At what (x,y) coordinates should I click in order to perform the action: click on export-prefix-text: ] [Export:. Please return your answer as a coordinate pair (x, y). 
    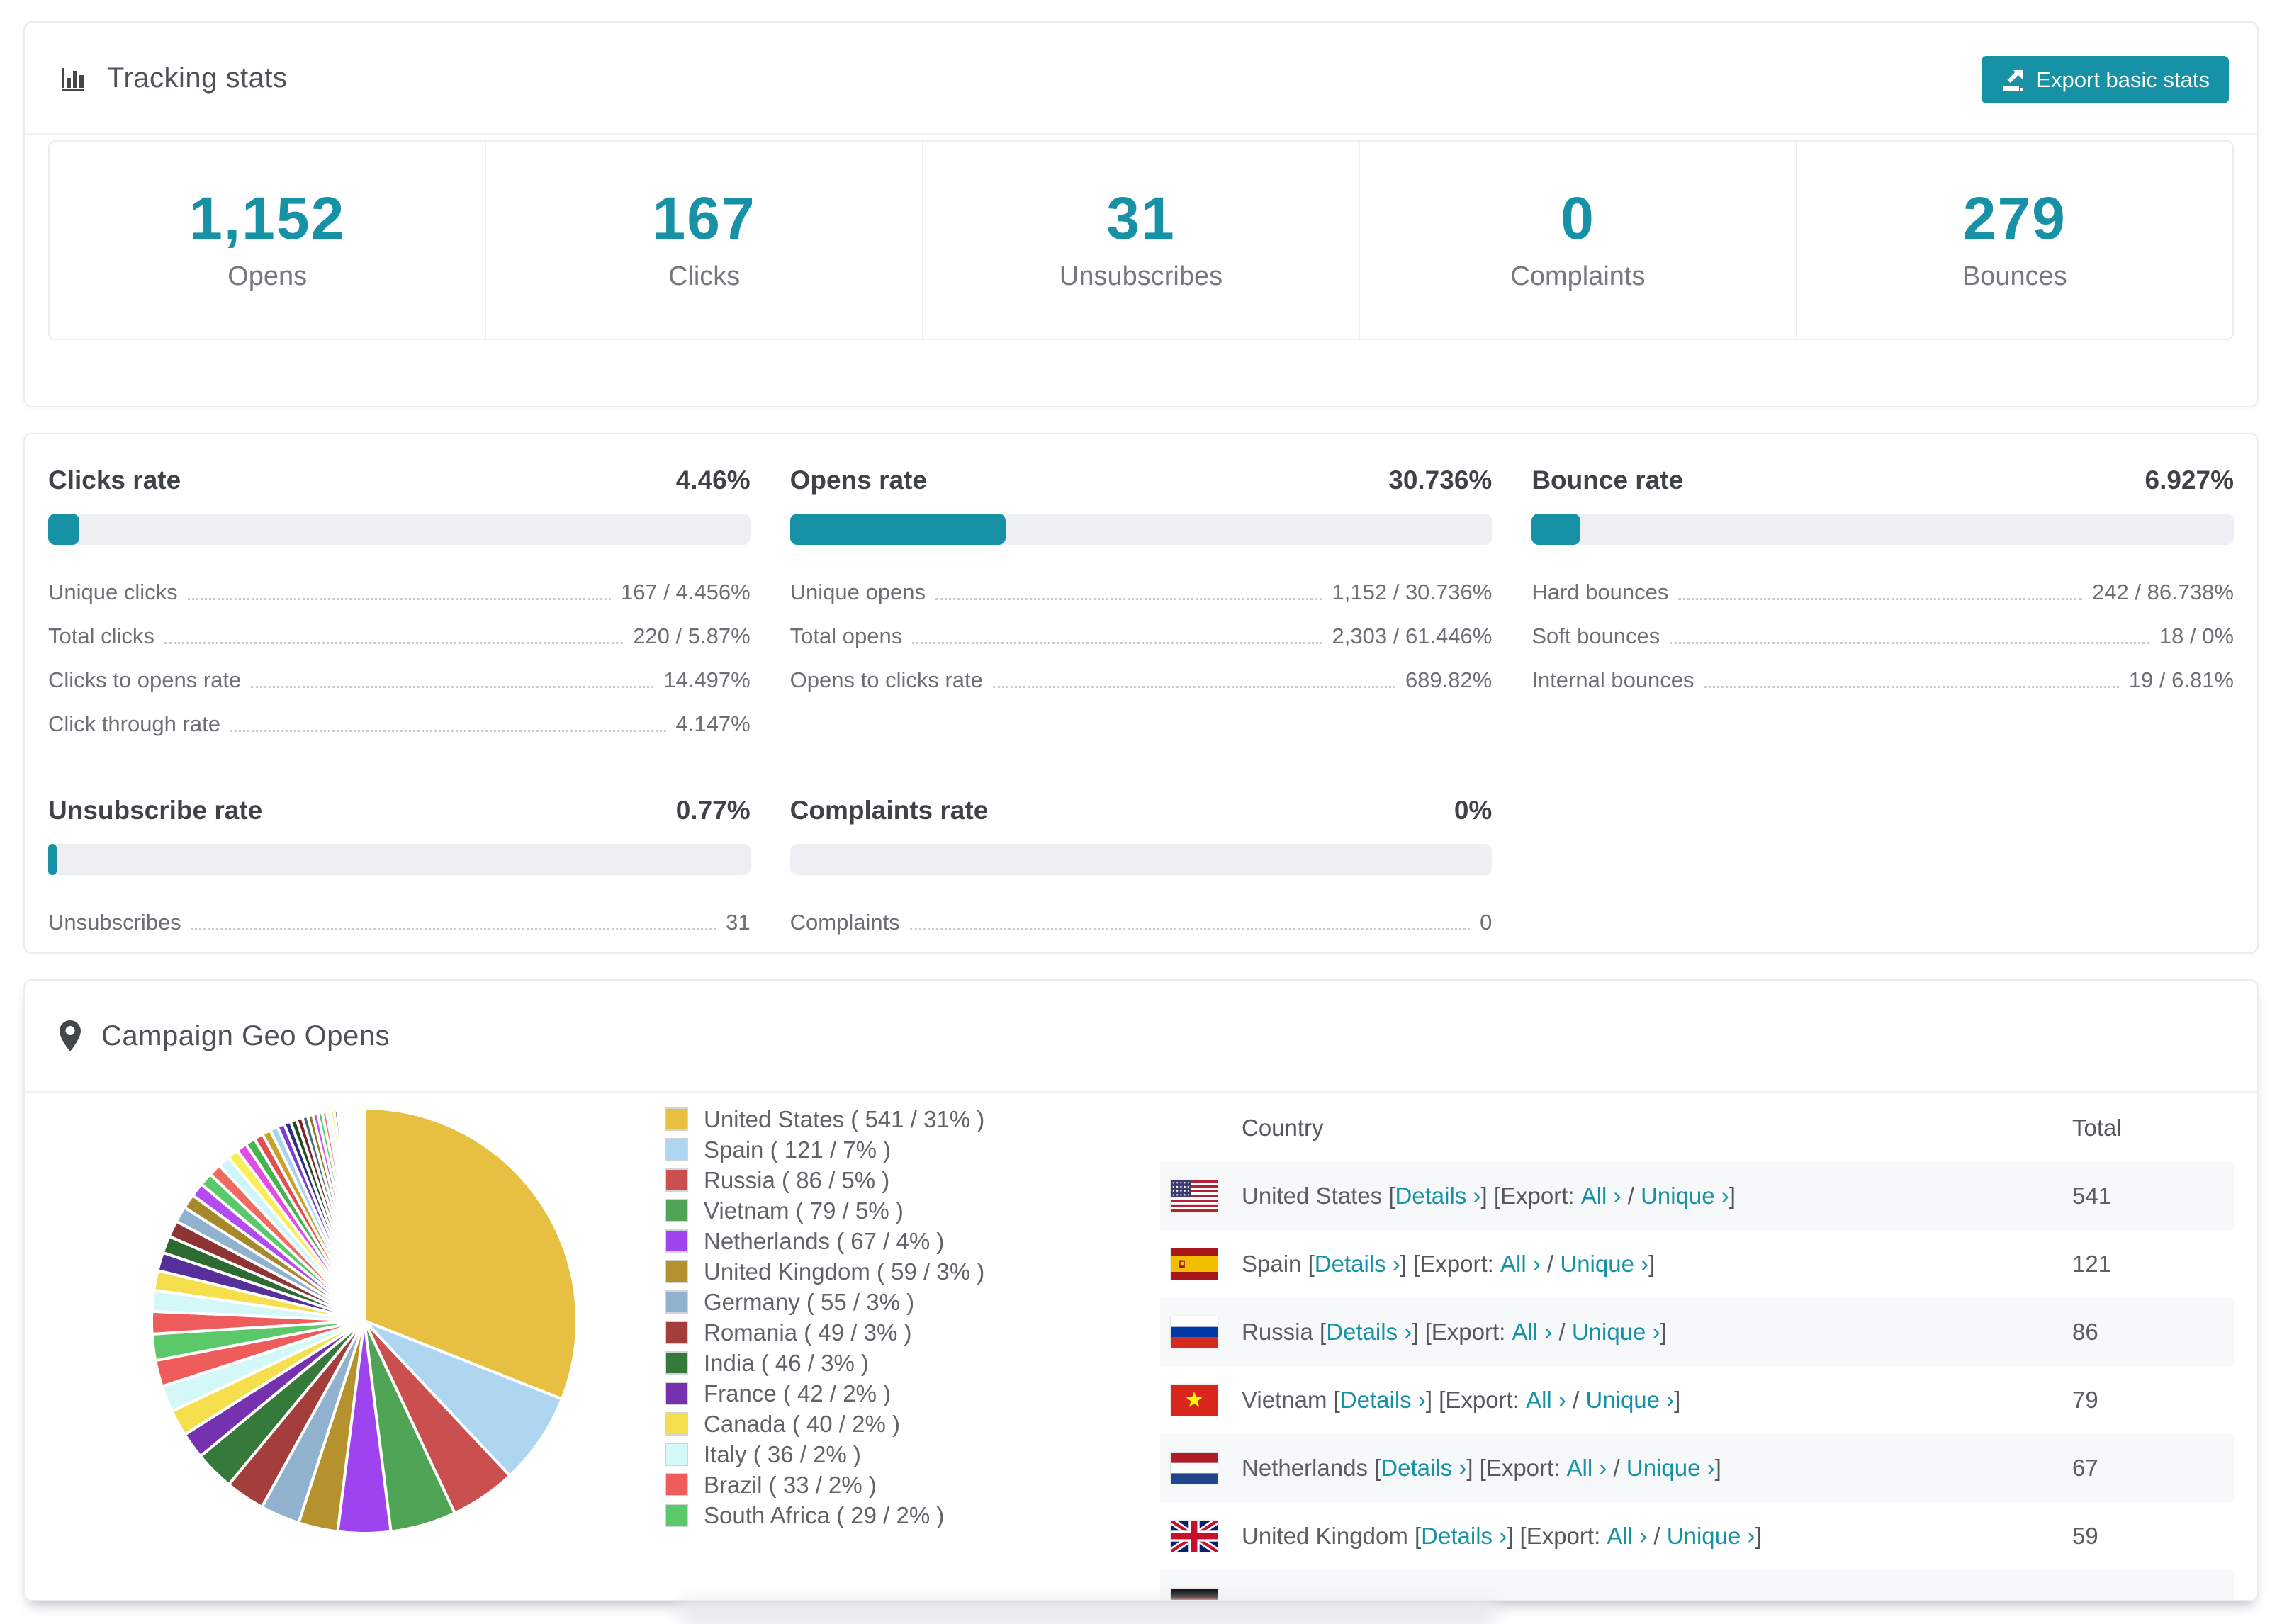
    Looking at the image, I should click on (1557, 1536).